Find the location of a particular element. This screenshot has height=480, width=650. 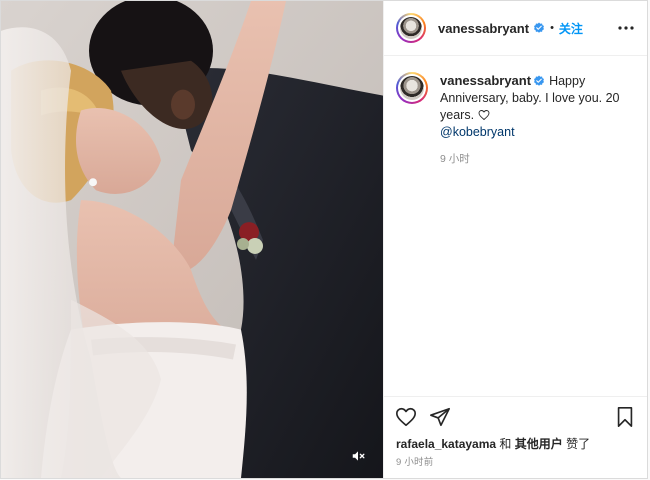

follow-button: 关注 is located at coordinates (571, 28).